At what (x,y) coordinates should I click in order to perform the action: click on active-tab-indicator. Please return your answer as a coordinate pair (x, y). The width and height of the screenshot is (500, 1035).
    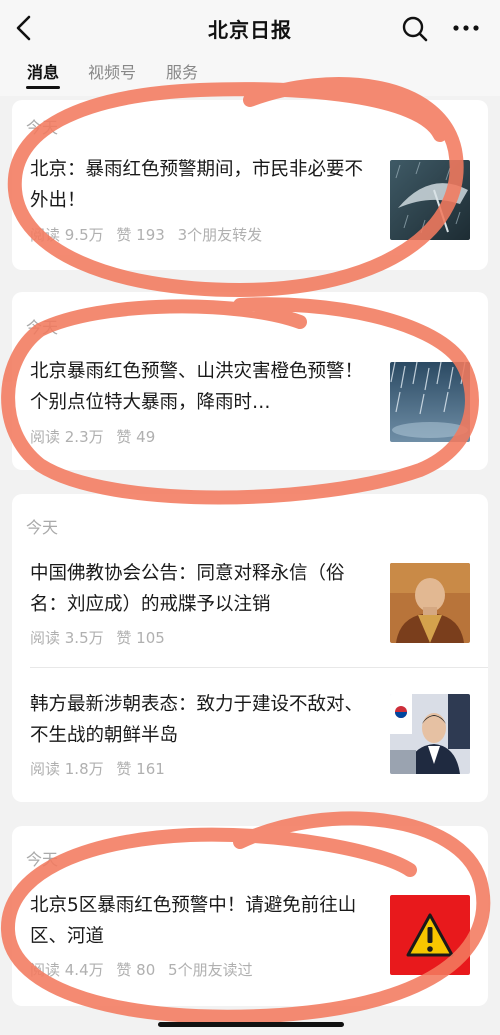
    Looking at the image, I should click on (43, 87).